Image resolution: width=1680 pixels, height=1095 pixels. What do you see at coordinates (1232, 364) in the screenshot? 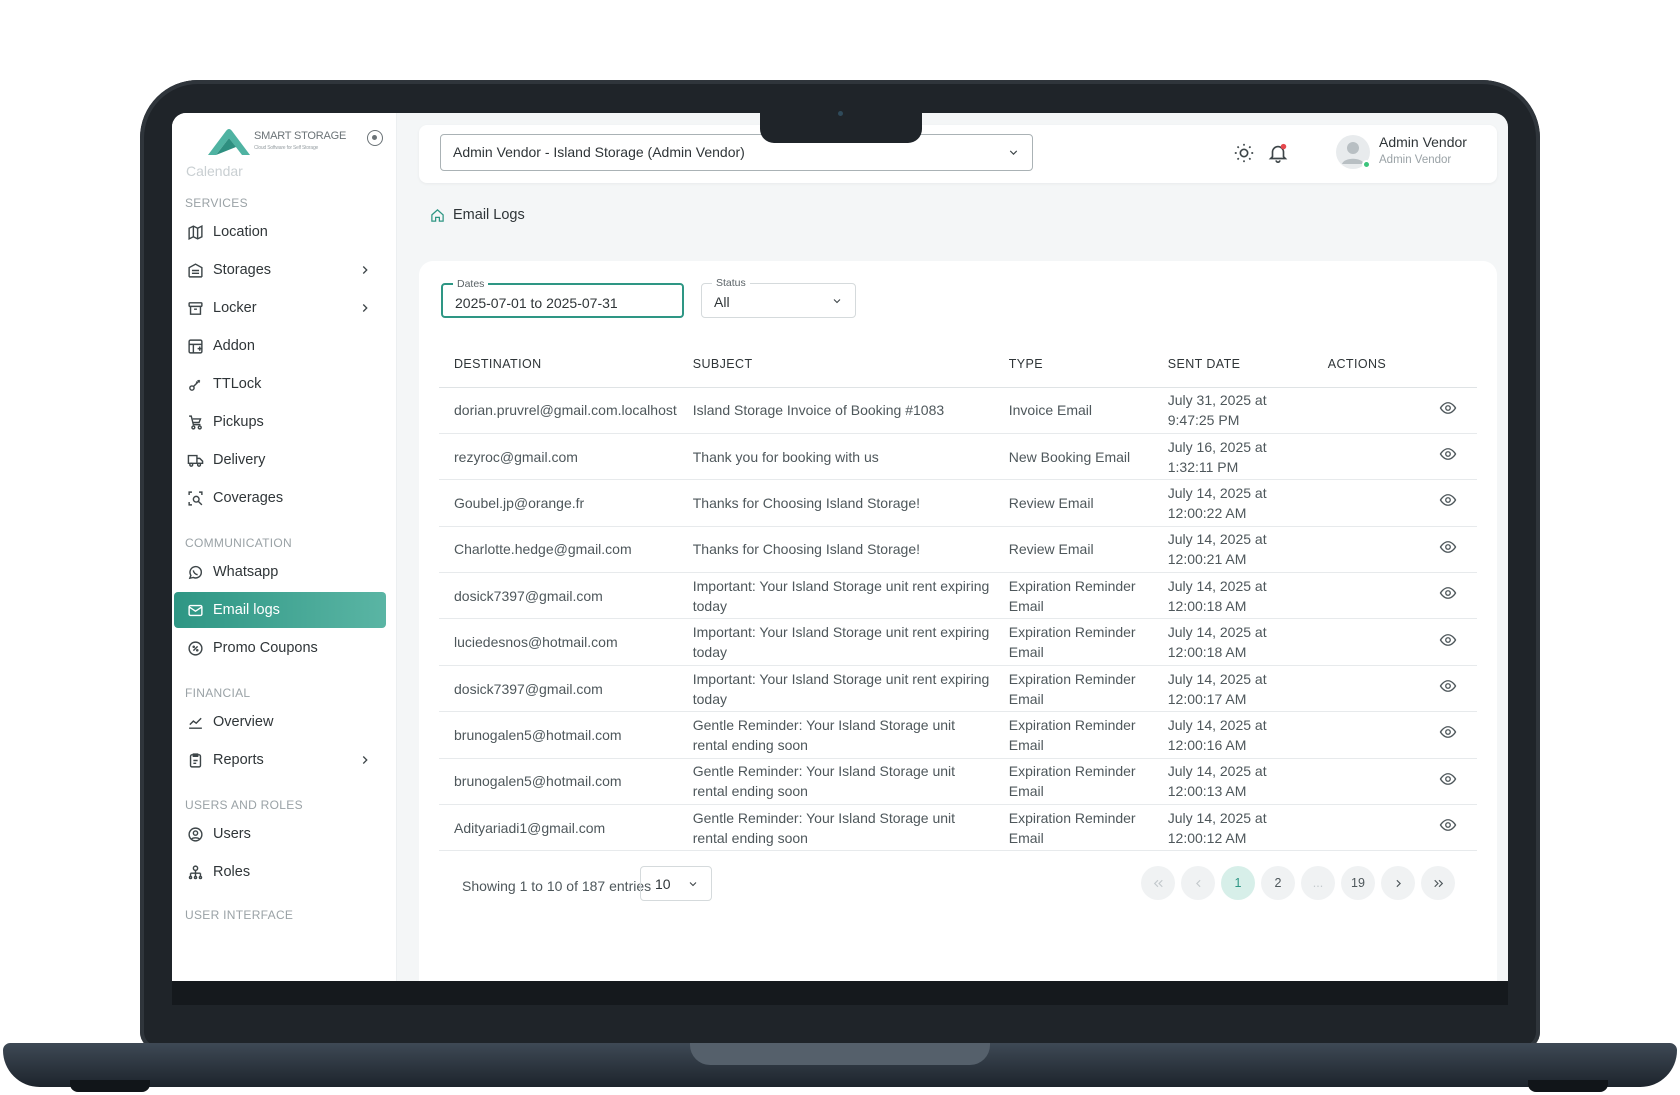
I see `col-sent-date: SENT DATE` at bounding box center [1232, 364].